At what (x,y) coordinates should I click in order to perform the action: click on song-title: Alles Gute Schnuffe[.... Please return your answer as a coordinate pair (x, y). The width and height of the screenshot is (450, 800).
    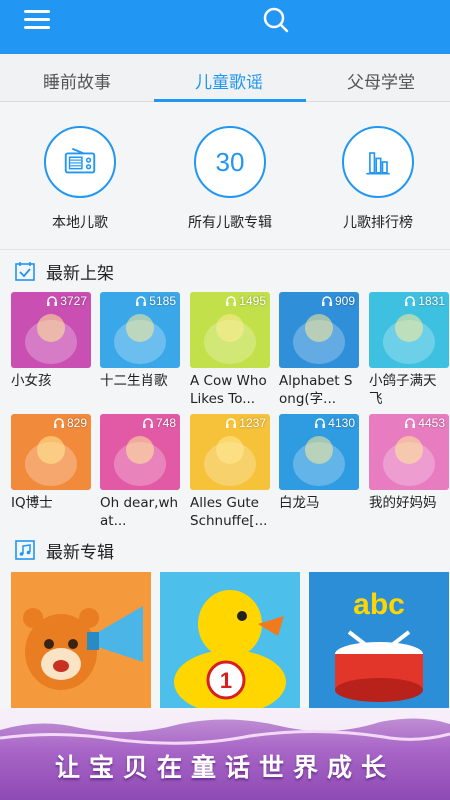
    Looking at the image, I should click on (229, 512).